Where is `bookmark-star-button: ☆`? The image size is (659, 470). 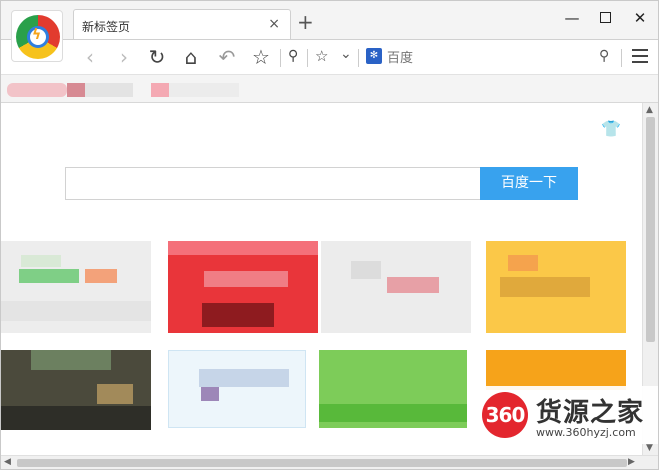 bookmark-star-button: ☆ is located at coordinates (261, 58).